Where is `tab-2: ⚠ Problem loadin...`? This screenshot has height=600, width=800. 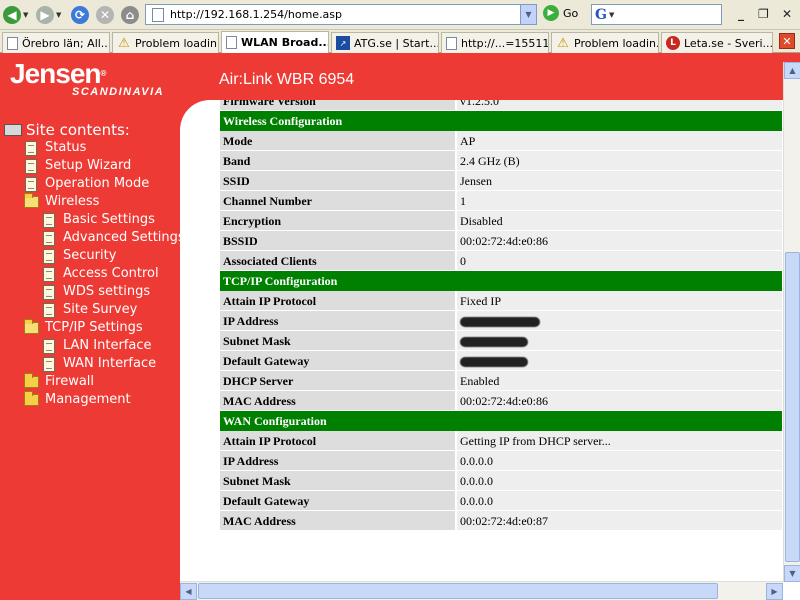 tab-2: ⚠ Problem loadin... is located at coordinates (165, 42).